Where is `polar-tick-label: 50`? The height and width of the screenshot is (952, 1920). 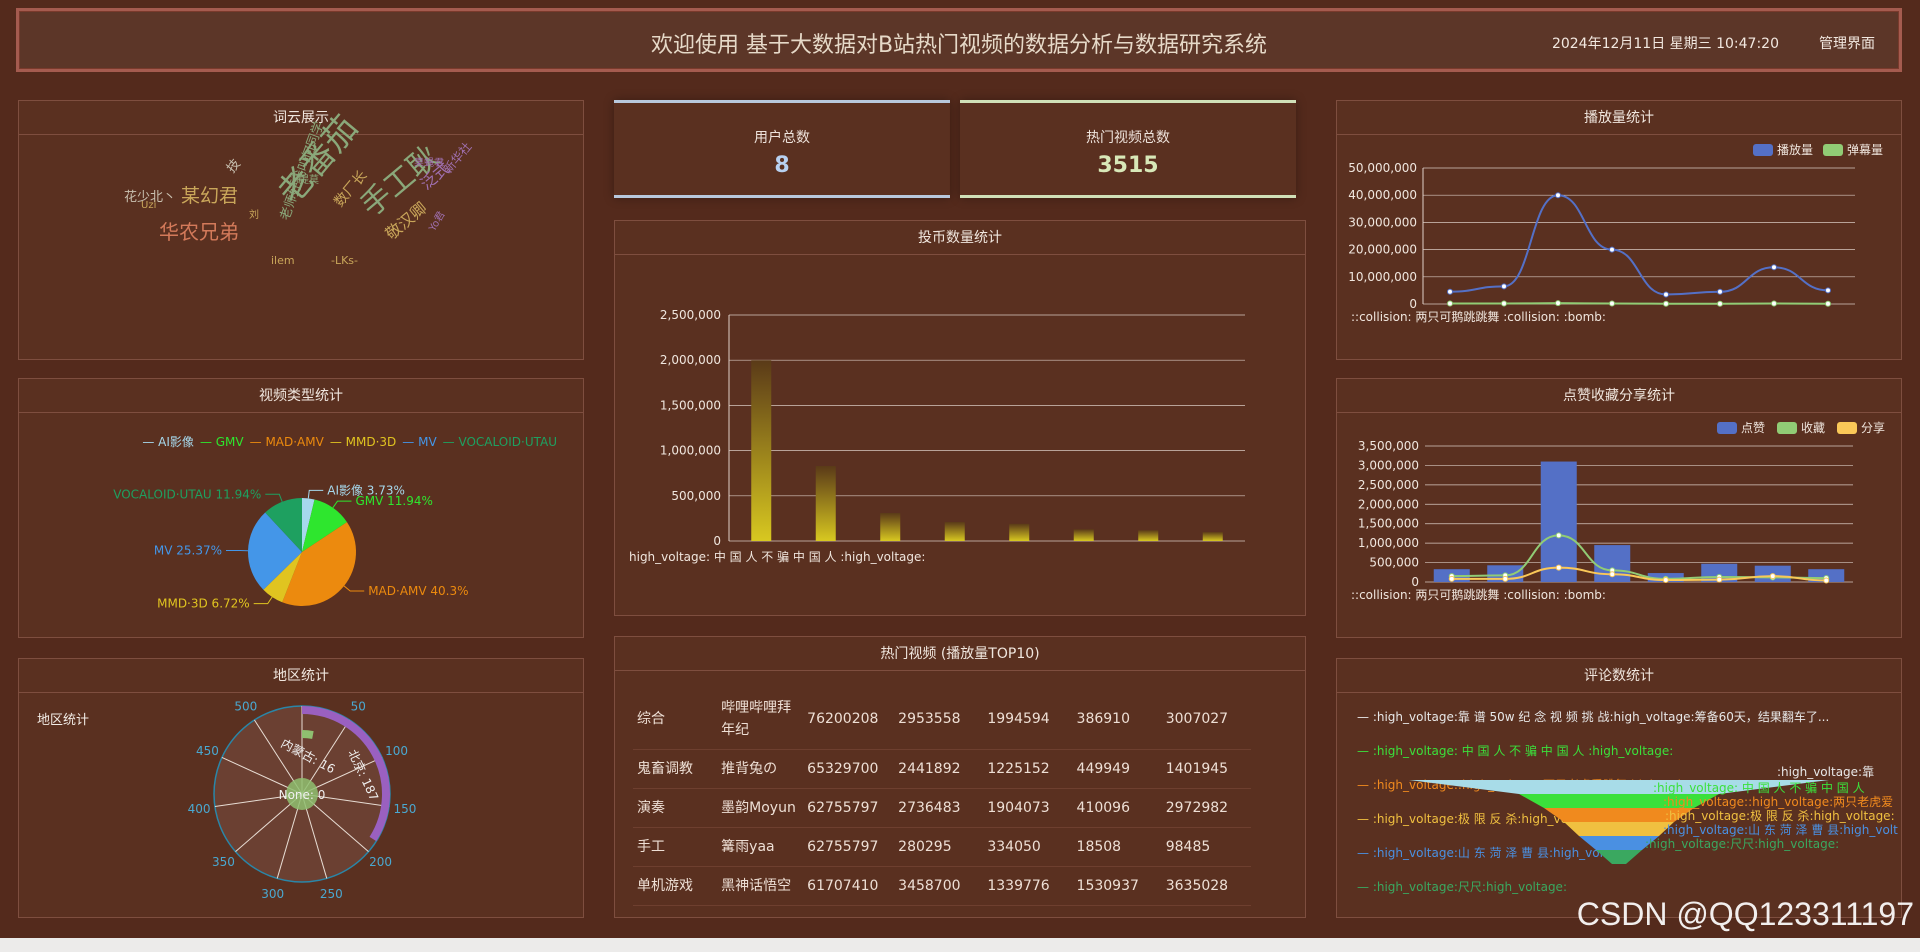
polar-tick-label: 50 is located at coordinates (358, 707).